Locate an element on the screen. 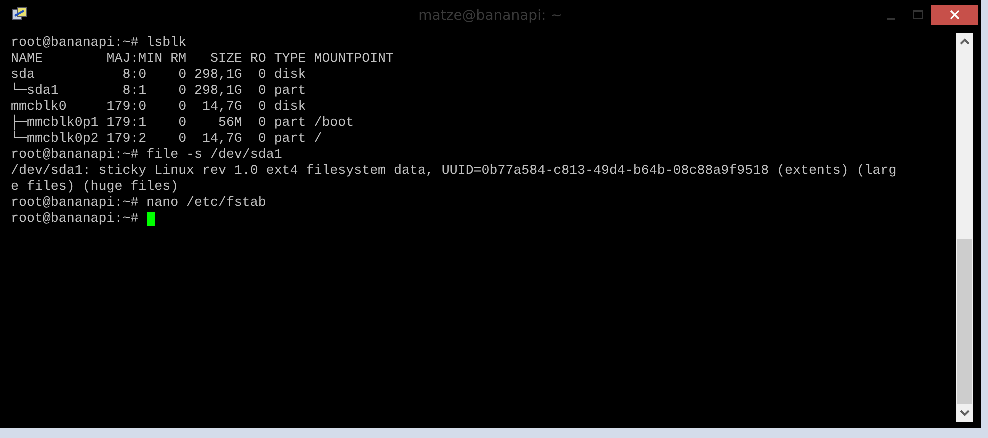 The width and height of the screenshot is (988, 438). close-button is located at coordinates (954, 15).